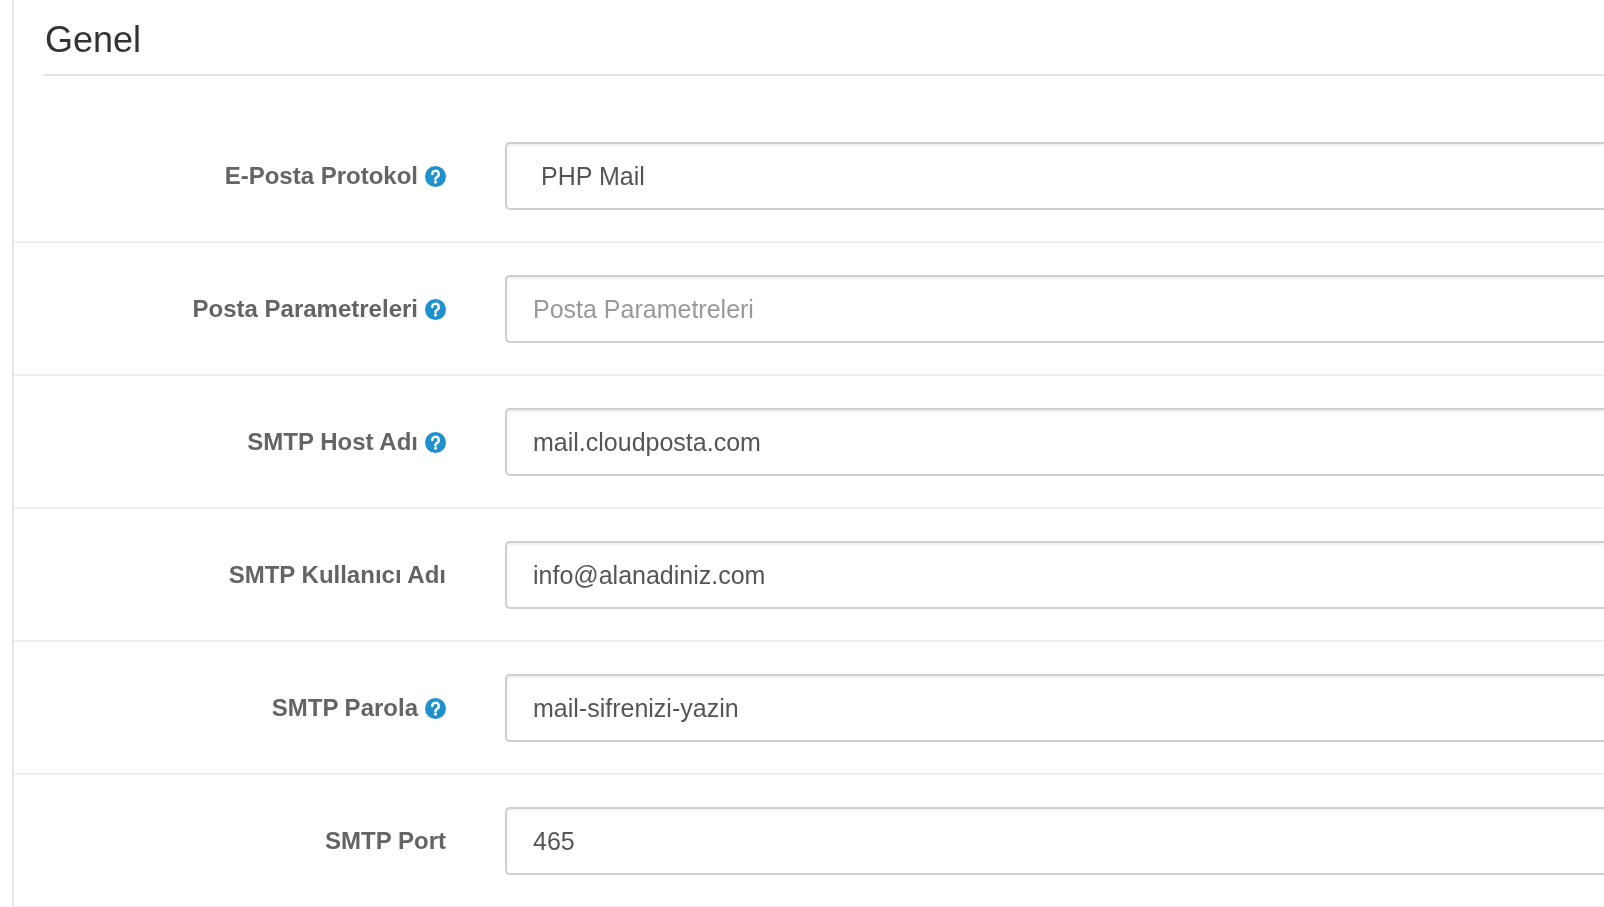  What do you see at coordinates (1054, 176) in the screenshot?
I see `protocol-select: PHP Mail` at bounding box center [1054, 176].